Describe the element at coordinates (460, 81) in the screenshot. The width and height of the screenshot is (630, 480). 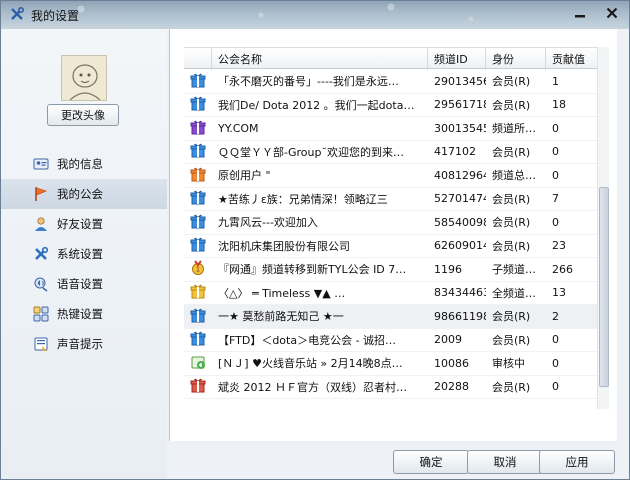
I see `cell-channel-id: 29013456` at that location.